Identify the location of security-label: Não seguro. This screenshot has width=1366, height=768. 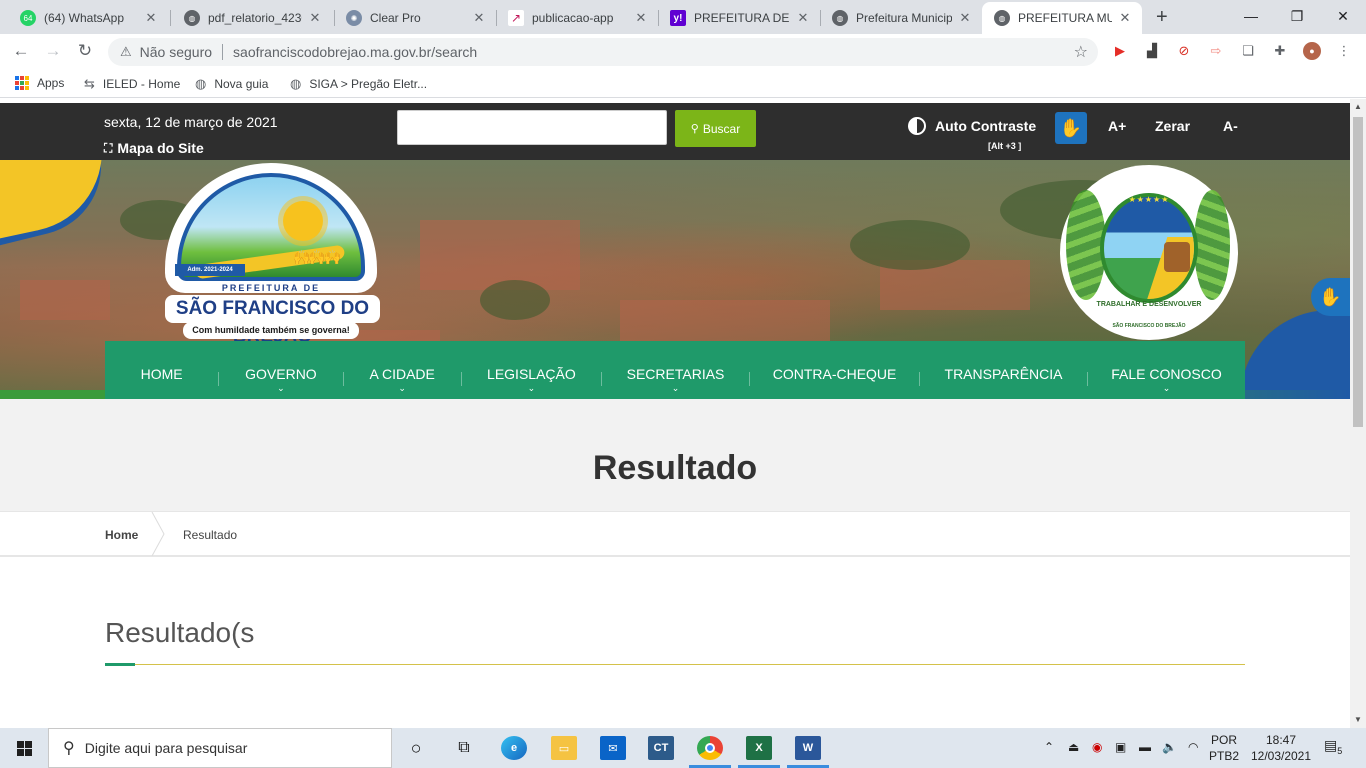
(176, 52).